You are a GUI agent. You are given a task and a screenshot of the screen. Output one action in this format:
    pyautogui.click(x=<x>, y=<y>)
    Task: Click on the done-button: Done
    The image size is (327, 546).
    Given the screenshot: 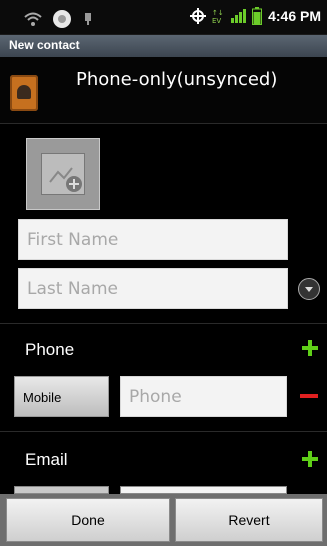 What is the action you would take?
    pyautogui.click(x=88, y=520)
    